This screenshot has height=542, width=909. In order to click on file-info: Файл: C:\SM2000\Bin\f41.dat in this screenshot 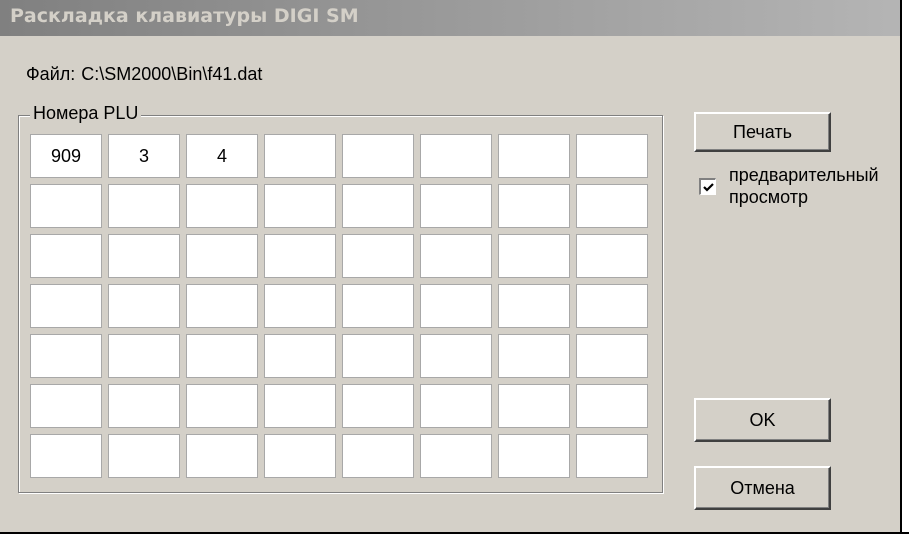, I will do `click(144, 74)`.